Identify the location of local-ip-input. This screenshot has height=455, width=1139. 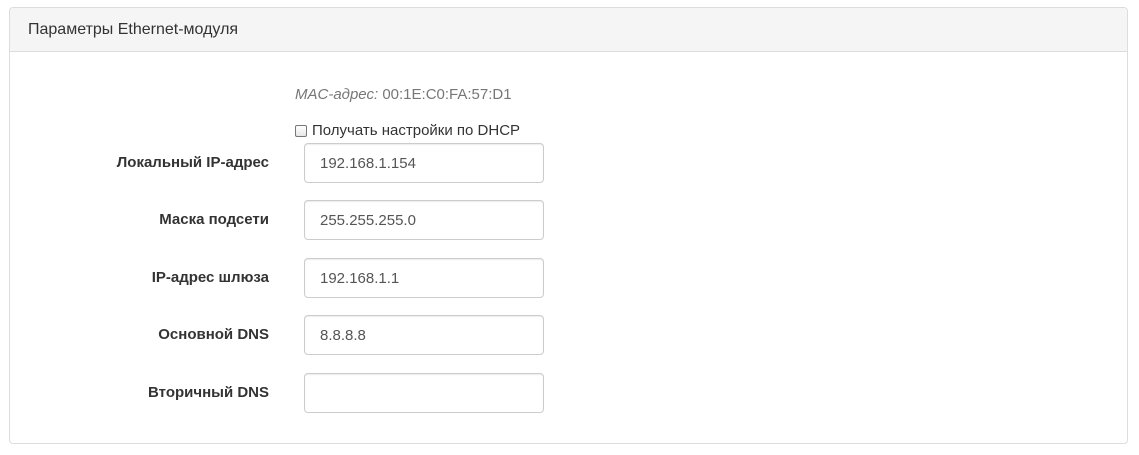
(424, 163).